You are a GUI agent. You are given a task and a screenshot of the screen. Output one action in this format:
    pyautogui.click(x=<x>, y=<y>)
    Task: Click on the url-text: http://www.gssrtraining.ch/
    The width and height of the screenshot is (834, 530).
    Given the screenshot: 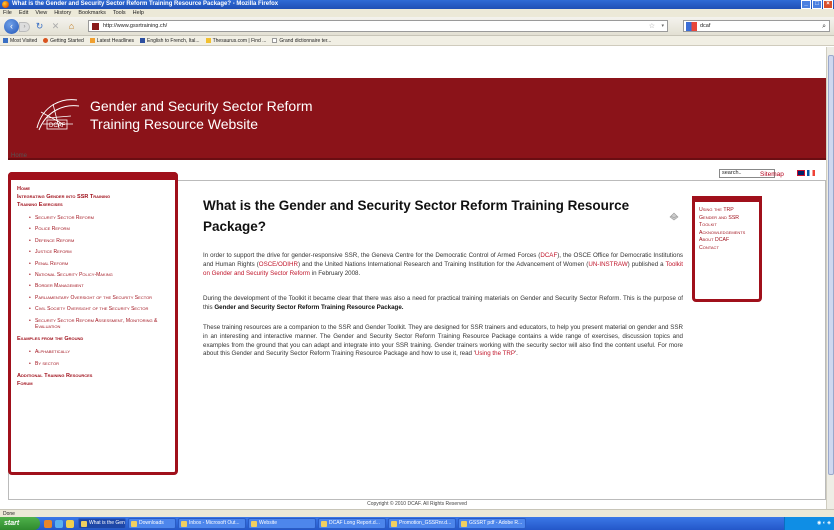 What is the action you would take?
    pyautogui.click(x=135, y=26)
    